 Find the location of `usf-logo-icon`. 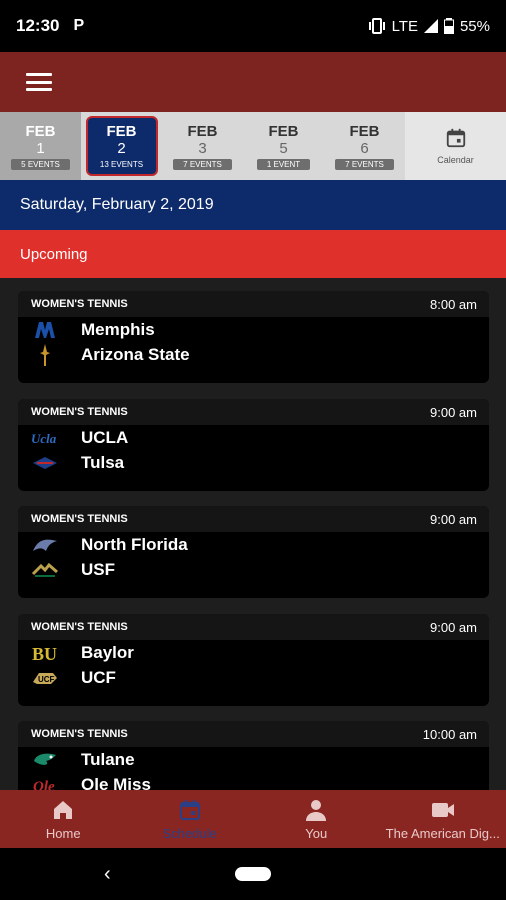

usf-logo-icon is located at coordinates (45, 570).